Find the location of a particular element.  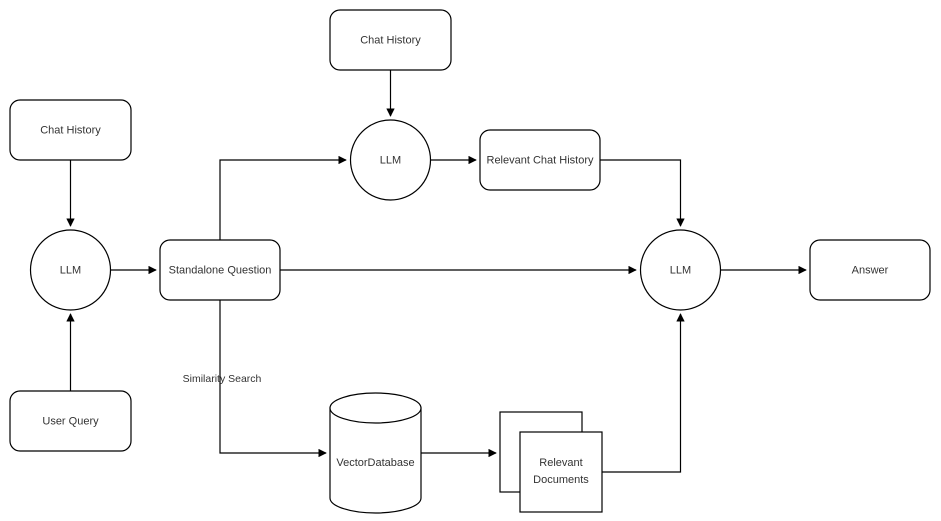

user-query-label: User Query is located at coordinates (70, 421).